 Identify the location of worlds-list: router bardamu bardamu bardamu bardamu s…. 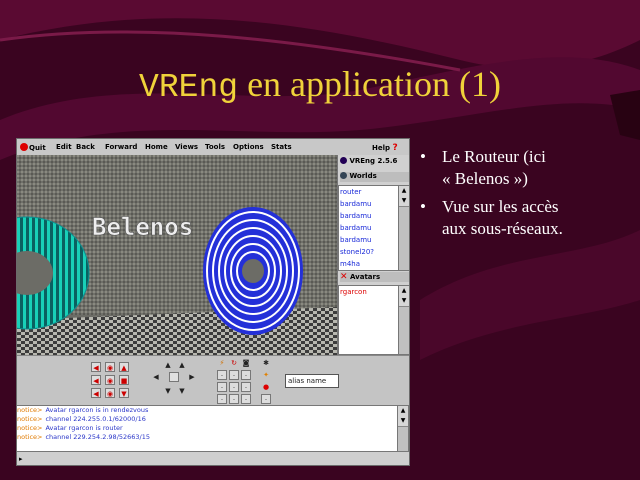
(369, 228).